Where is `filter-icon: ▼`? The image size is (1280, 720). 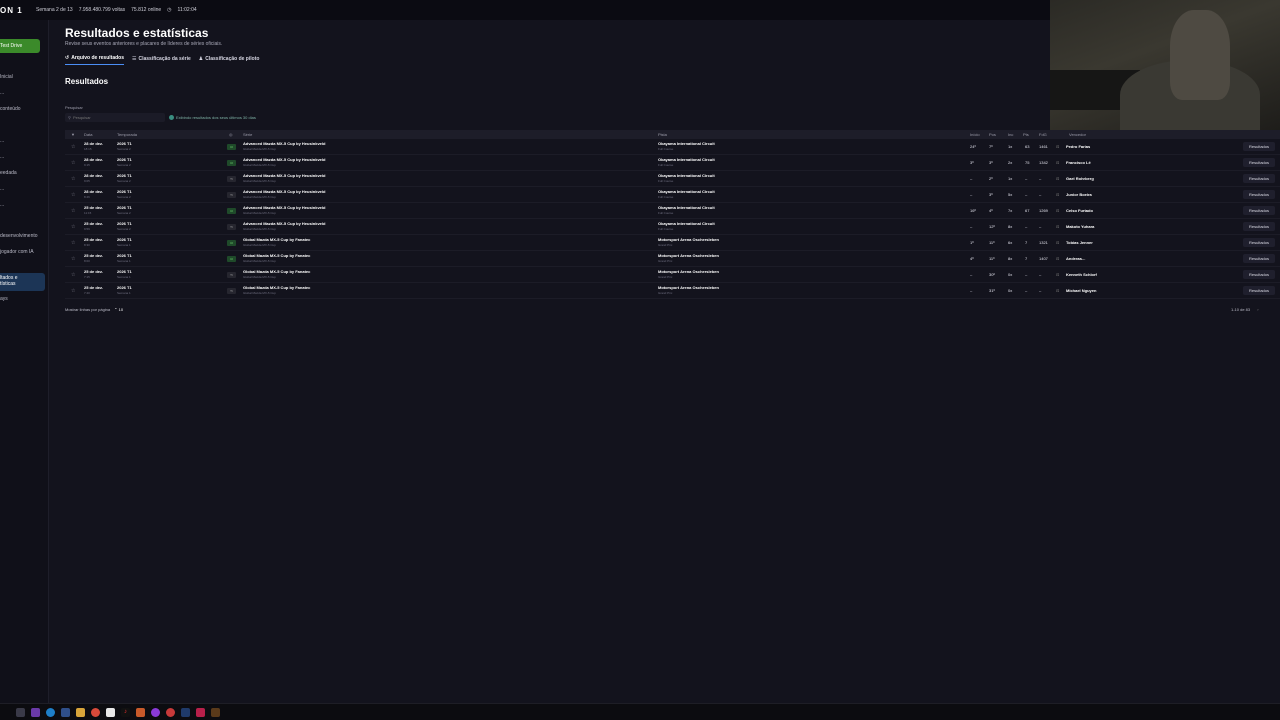 filter-icon: ▼ is located at coordinates (73, 134).